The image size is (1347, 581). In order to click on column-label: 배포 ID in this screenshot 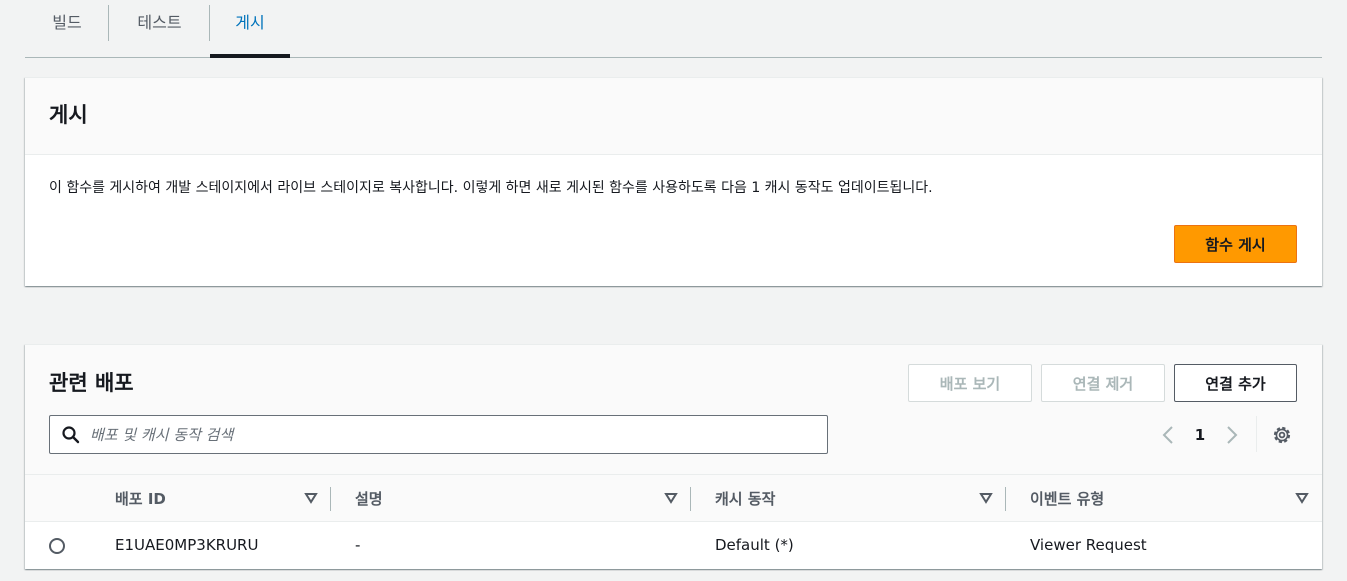, I will do `click(140, 498)`.